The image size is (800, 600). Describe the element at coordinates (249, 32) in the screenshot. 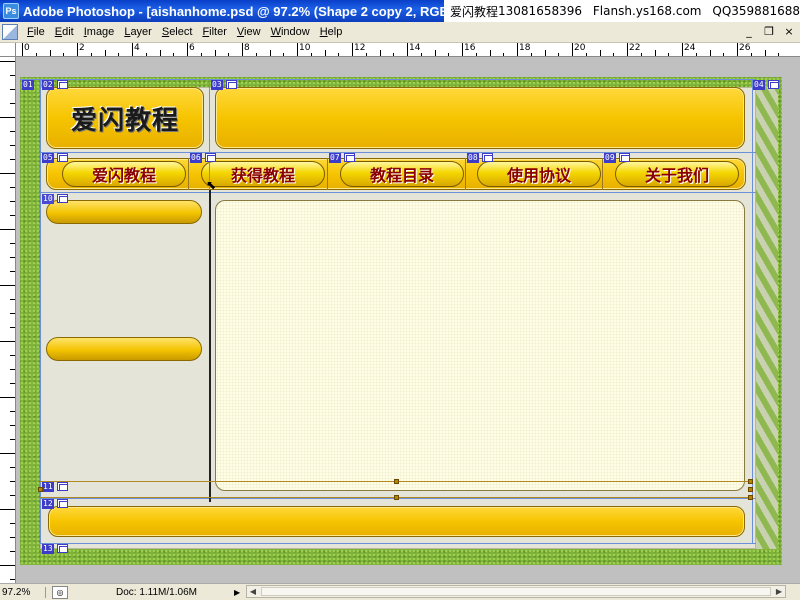

I see `menu-view: View` at that location.